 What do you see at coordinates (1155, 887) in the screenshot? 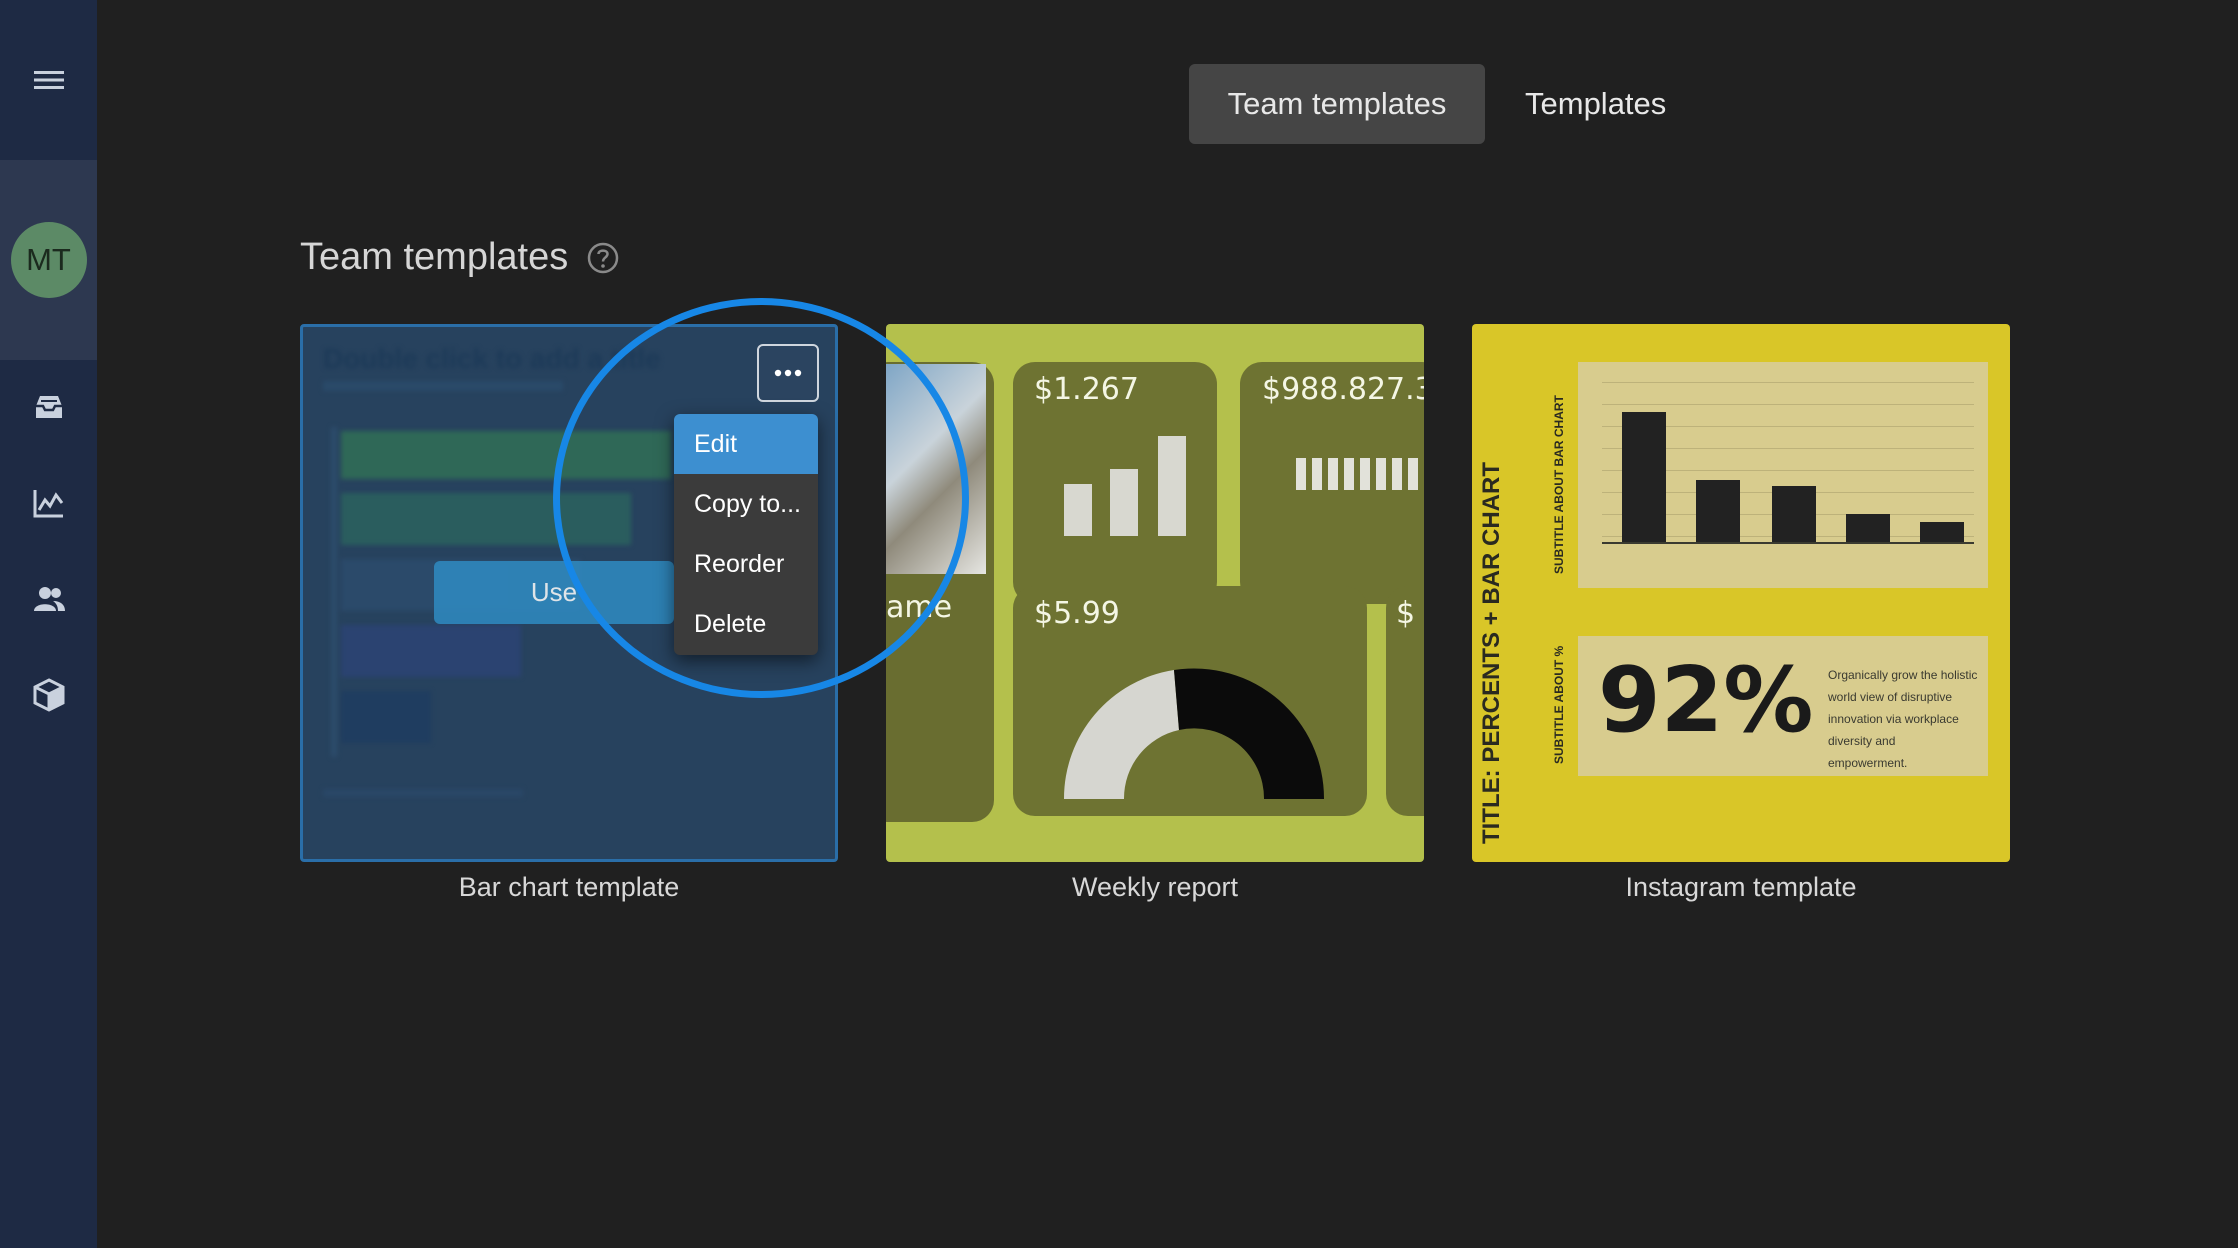
I see `card-label-weekly-report: Weekly report` at bounding box center [1155, 887].